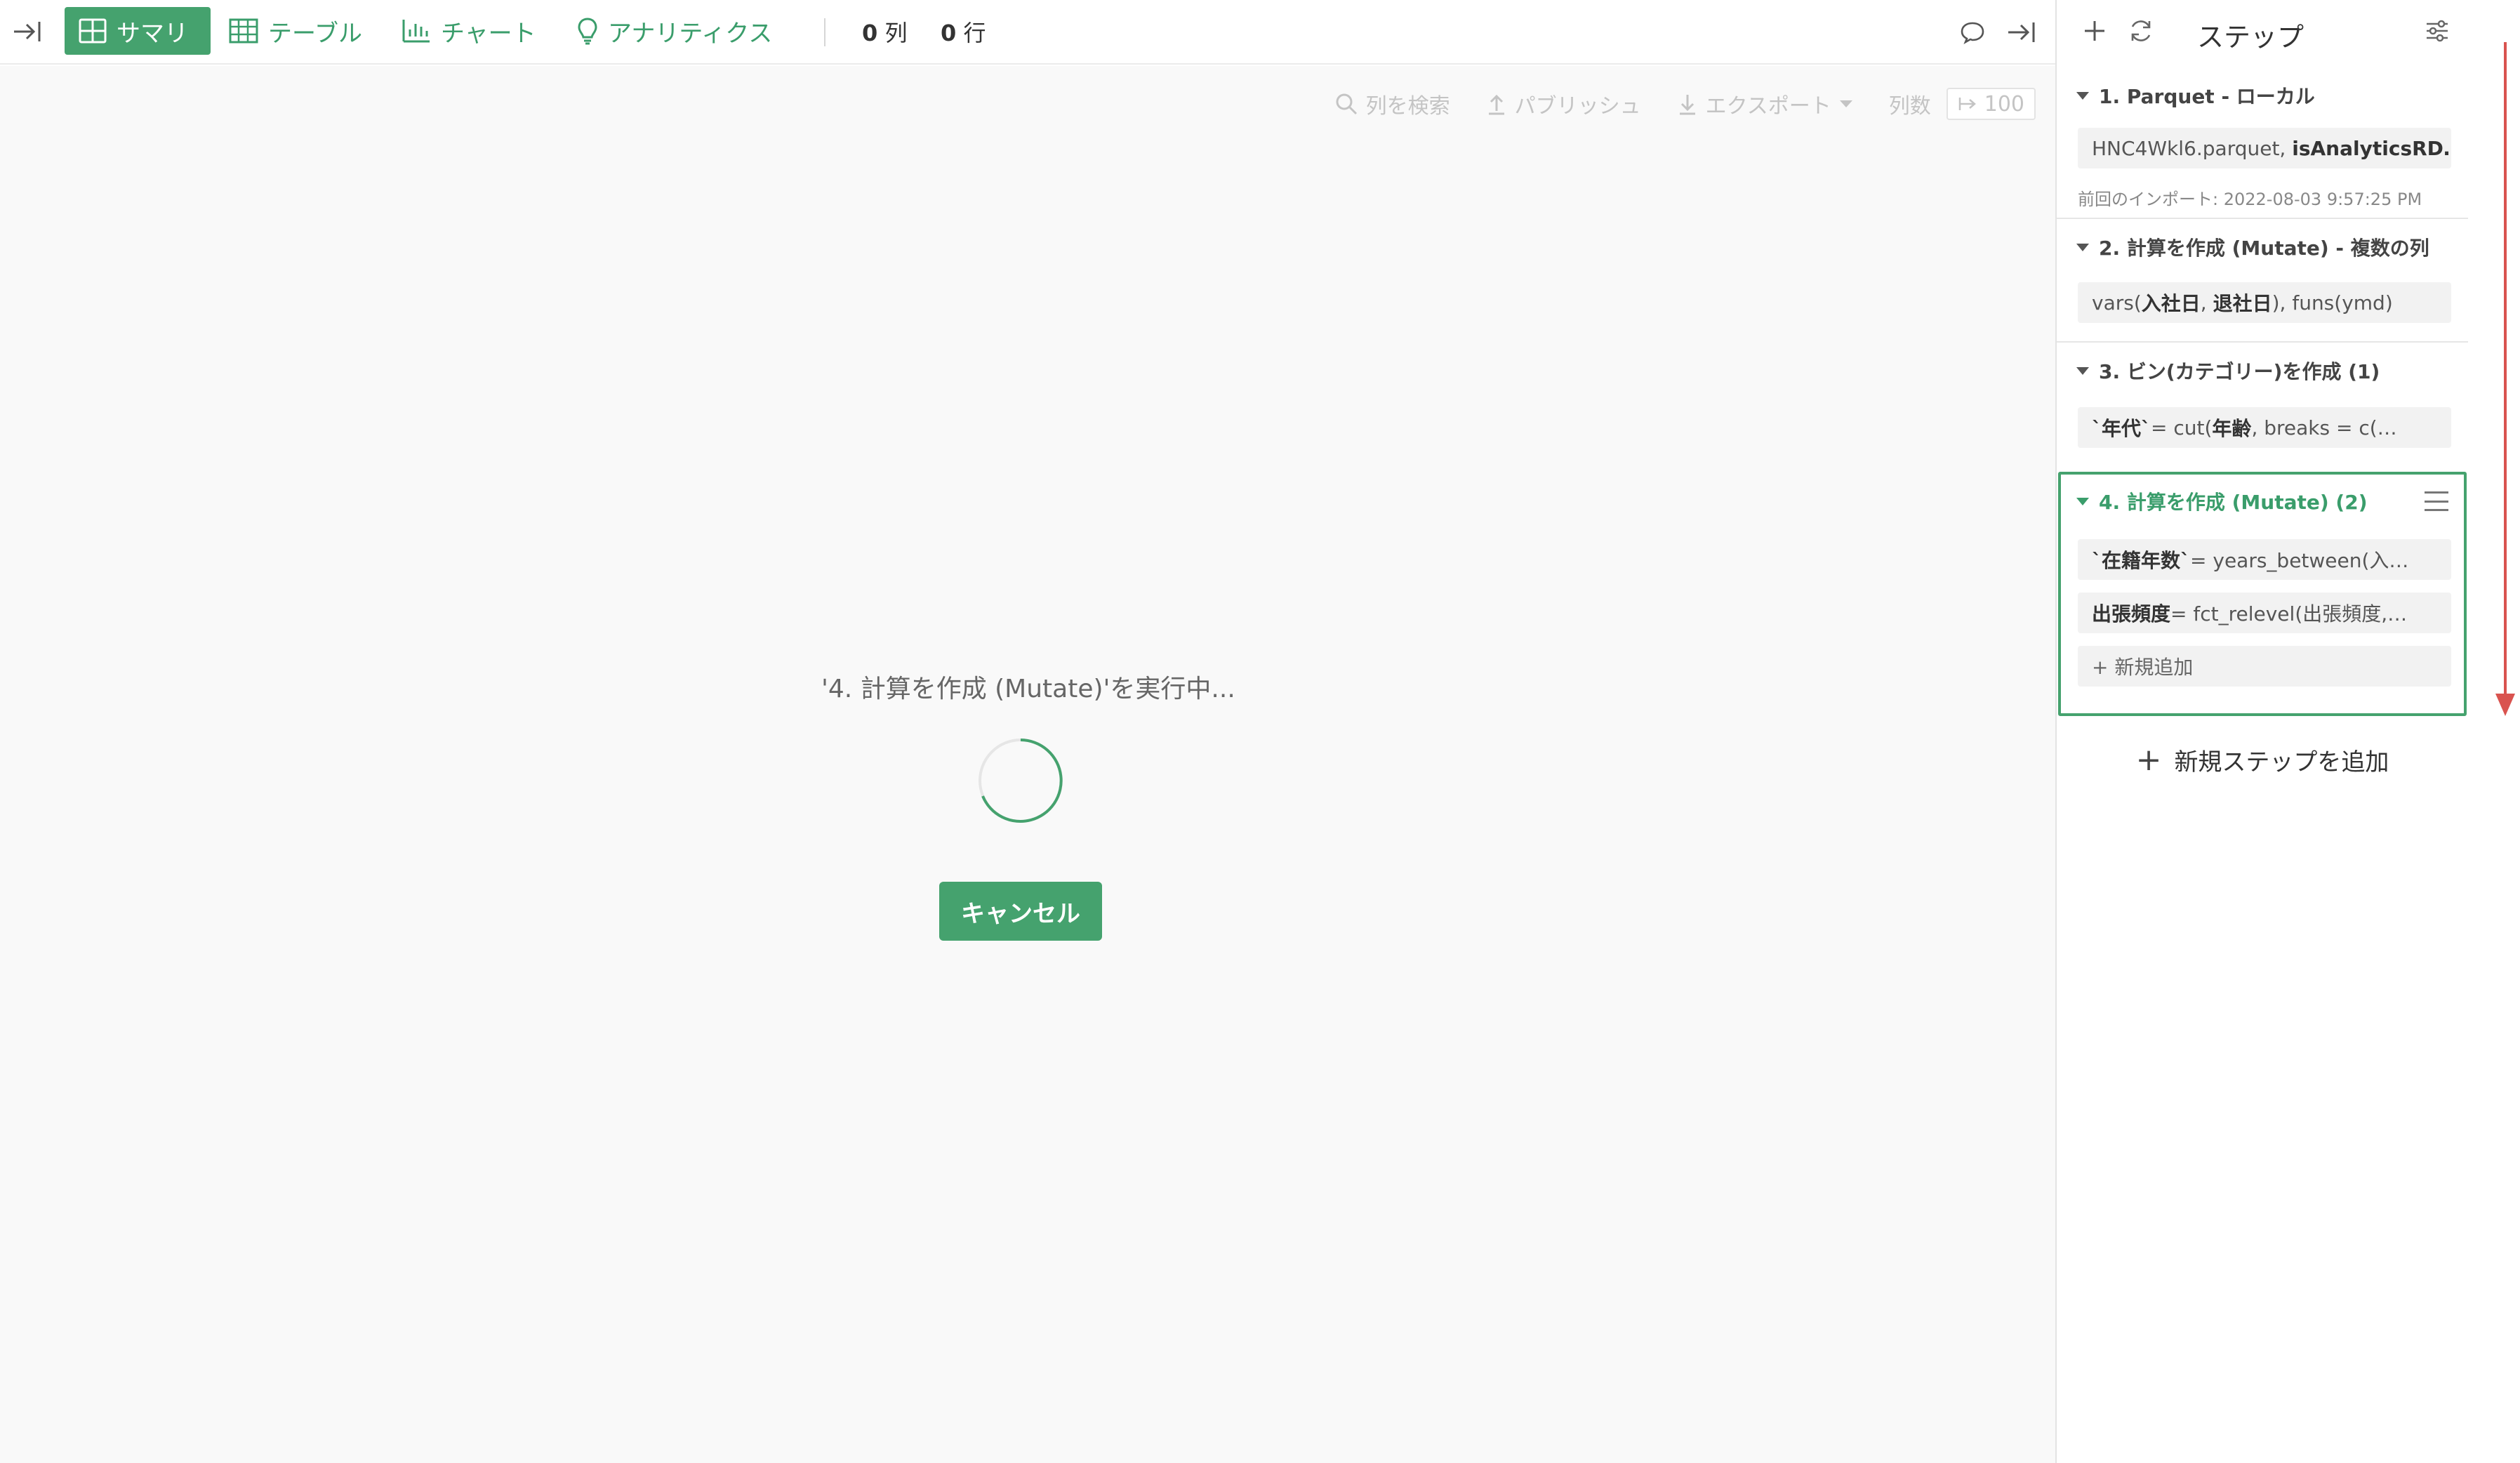 The width and height of the screenshot is (2520, 1463). Describe the element at coordinates (1346, 104) in the screenshot. I see `search-icon` at that location.